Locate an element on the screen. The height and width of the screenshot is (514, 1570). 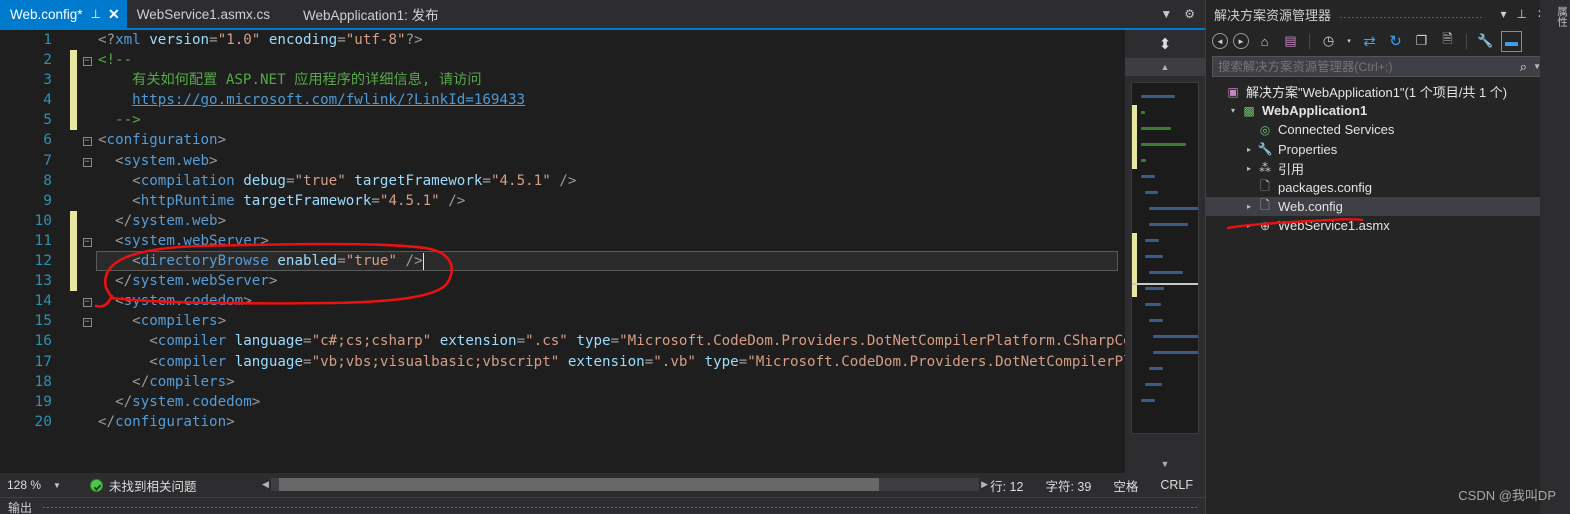
zoom-level-selector: 128 % ▼ is located at coordinates (36, 485).